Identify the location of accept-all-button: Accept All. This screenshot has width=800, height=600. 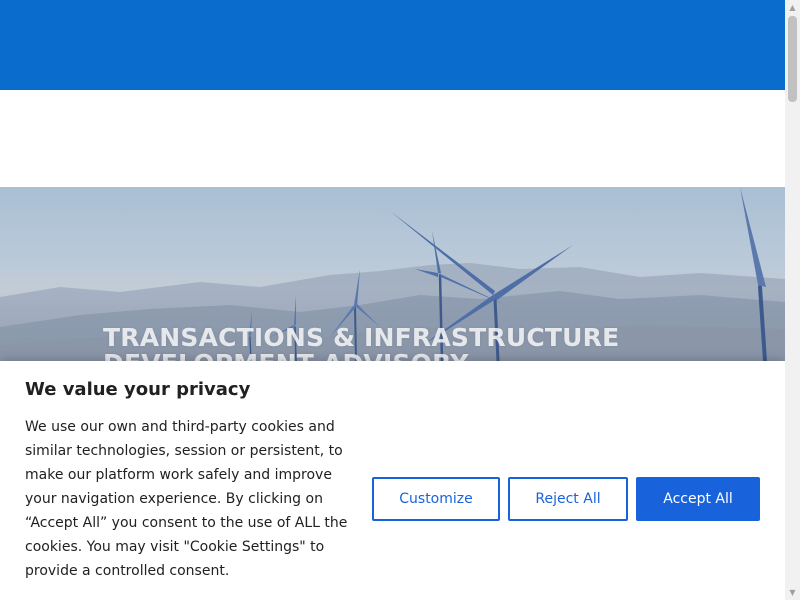
(698, 499).